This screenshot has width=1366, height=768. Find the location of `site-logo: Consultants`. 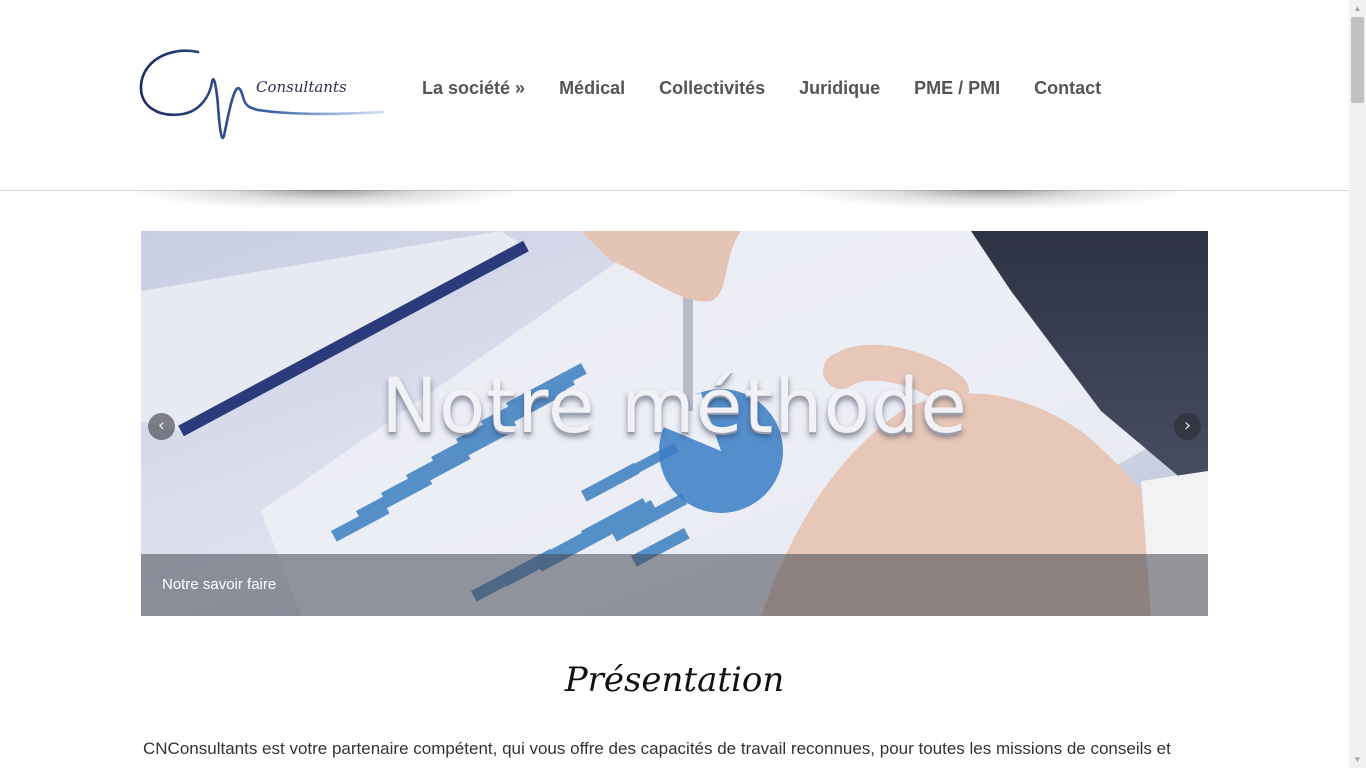

site-logo: Consultants is located at coordinates (263, 94).